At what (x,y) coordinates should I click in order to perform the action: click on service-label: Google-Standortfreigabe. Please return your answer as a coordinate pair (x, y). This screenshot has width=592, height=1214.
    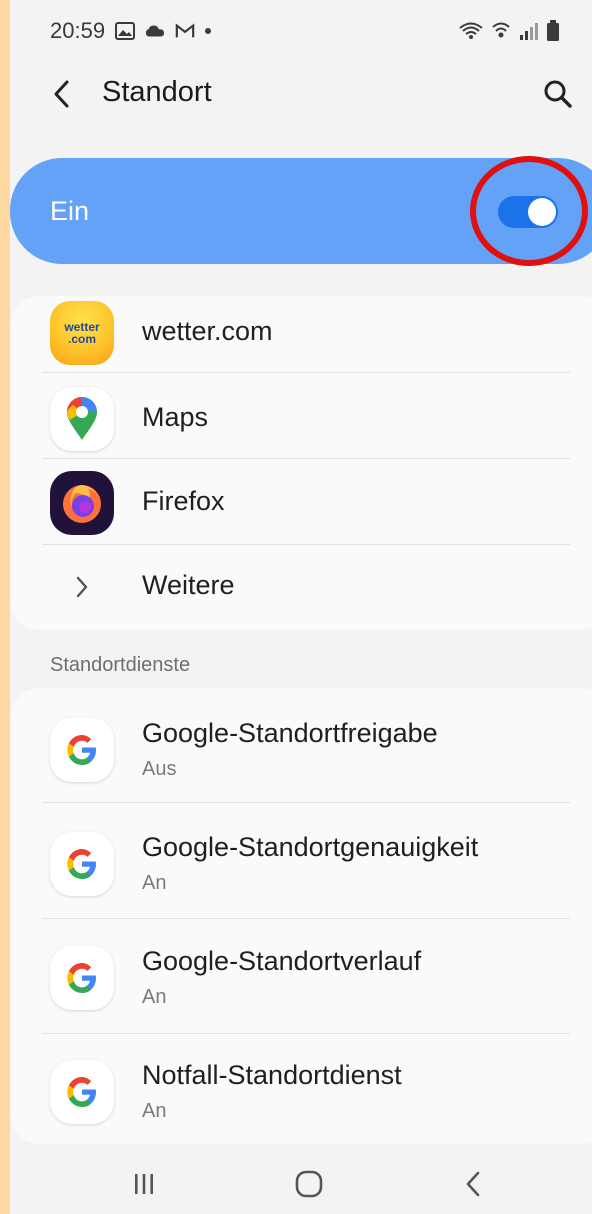
    Looking at the image, I should click on (290, 733).